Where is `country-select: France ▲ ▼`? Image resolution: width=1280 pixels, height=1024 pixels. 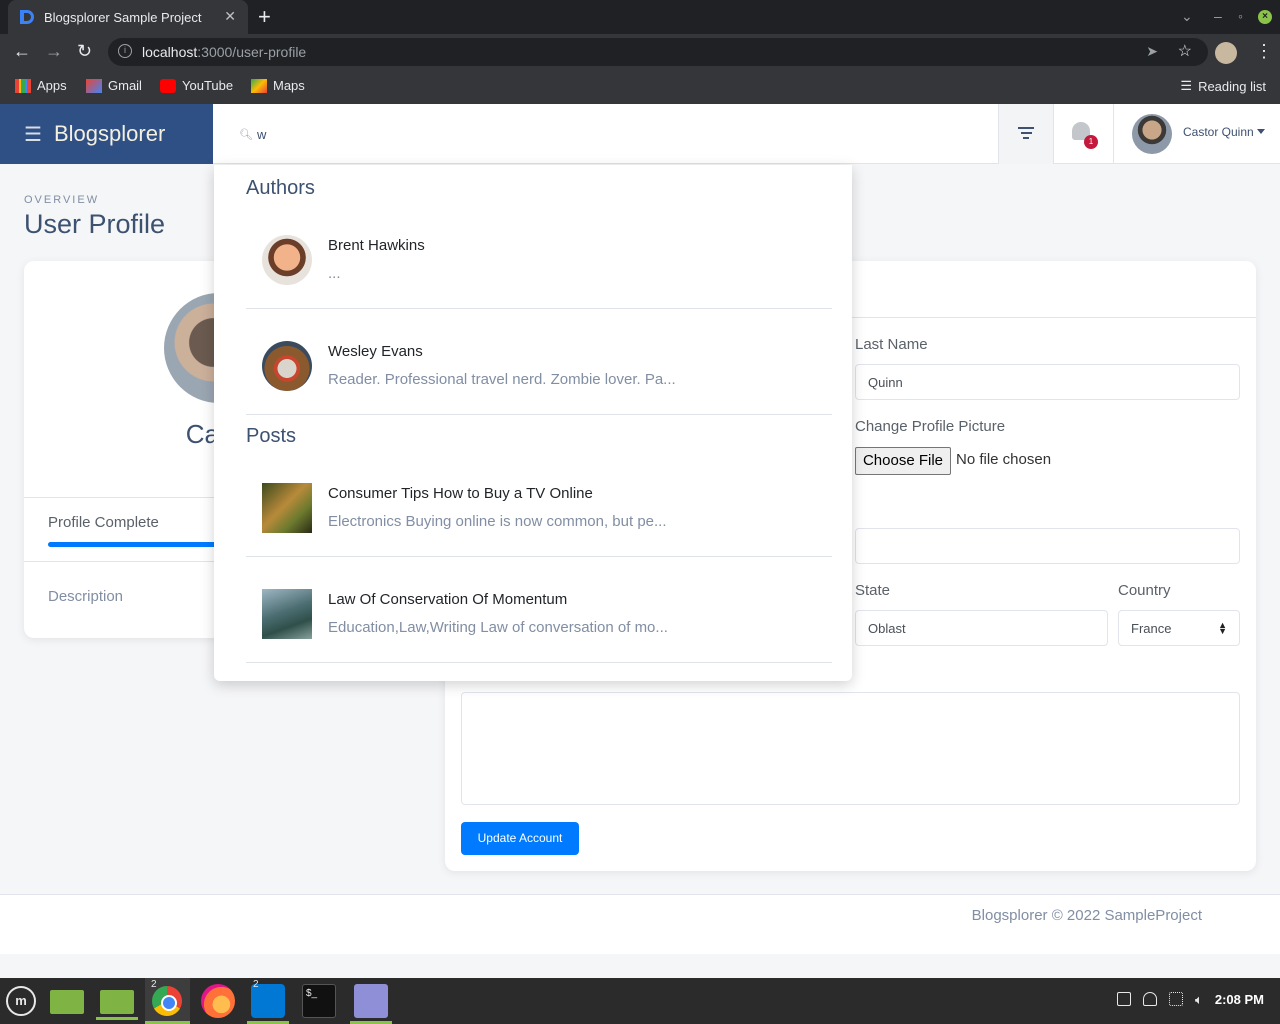 country-select: France ▲ ▼ is located at coordinates (1179, 628).